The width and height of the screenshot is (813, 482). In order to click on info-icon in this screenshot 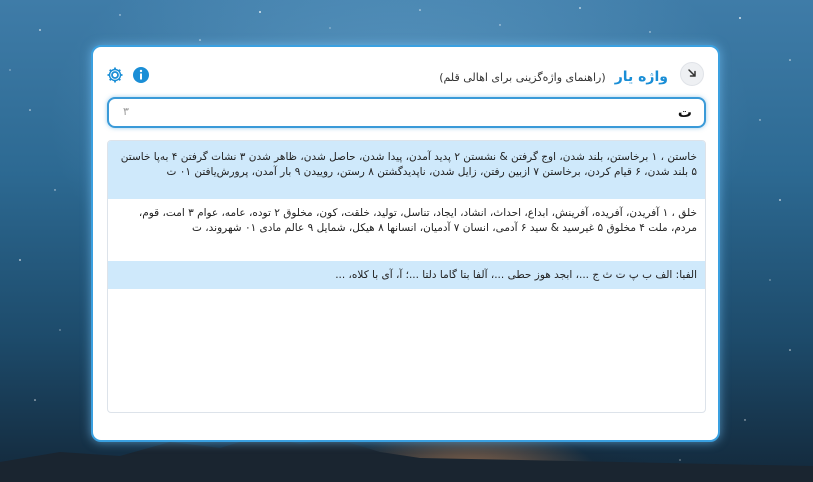, I will do `click(141, 75)`.